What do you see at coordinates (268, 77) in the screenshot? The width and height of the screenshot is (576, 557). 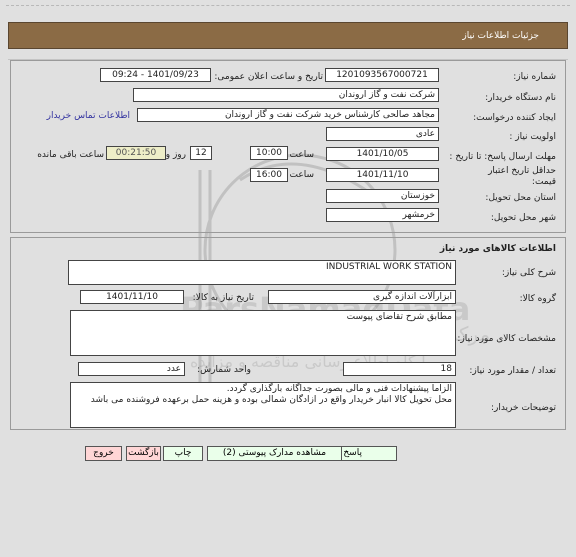 I see `announce-datetime-label: تاریخ و ساعت اعلان عمومی:` at bounding box center [268, 77].